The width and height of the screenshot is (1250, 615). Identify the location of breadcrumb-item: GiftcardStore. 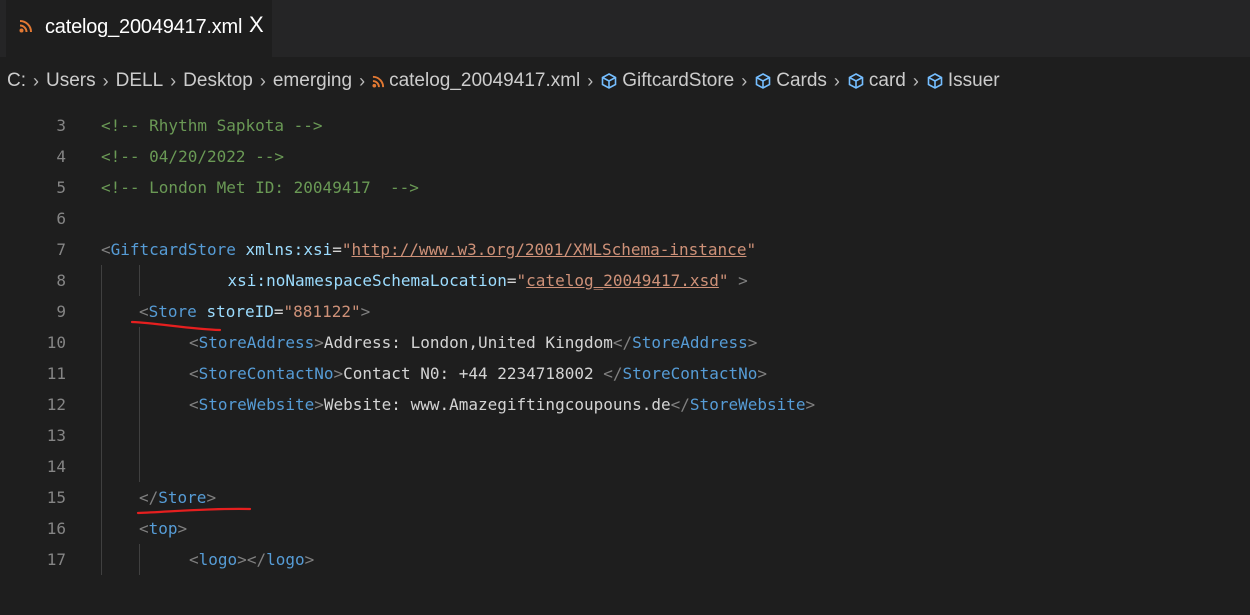
(667, 81).